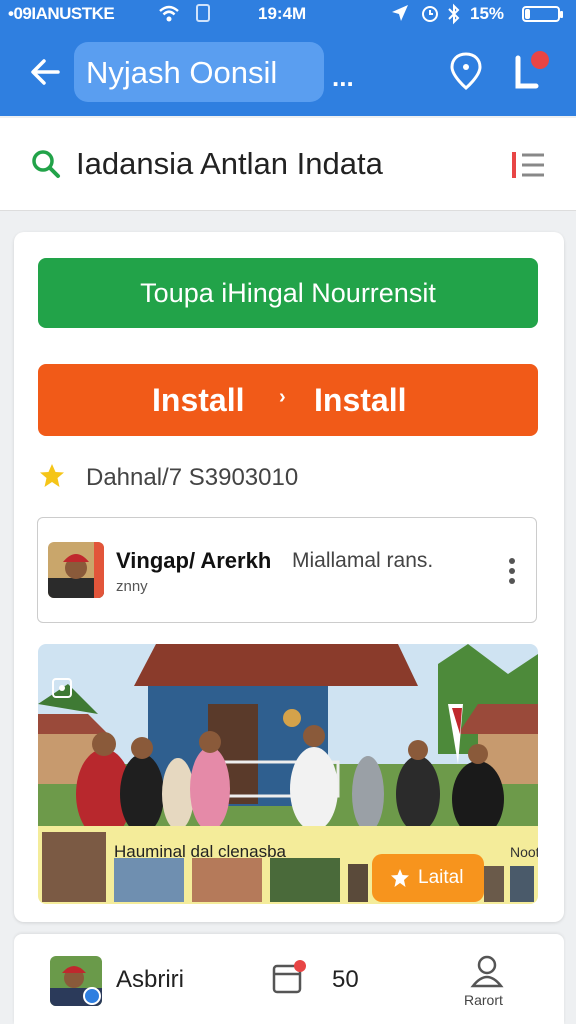 The image size is (576, 1024). I want to click on alarm-icon, so click(430, 14).